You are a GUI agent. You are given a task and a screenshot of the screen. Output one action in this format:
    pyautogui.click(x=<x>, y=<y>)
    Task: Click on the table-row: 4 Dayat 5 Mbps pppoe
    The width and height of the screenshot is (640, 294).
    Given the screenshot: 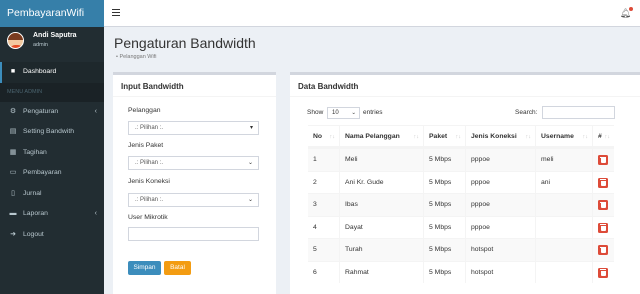 What is the action you would take?
    pyautogui.click(x=461, y=226)
    